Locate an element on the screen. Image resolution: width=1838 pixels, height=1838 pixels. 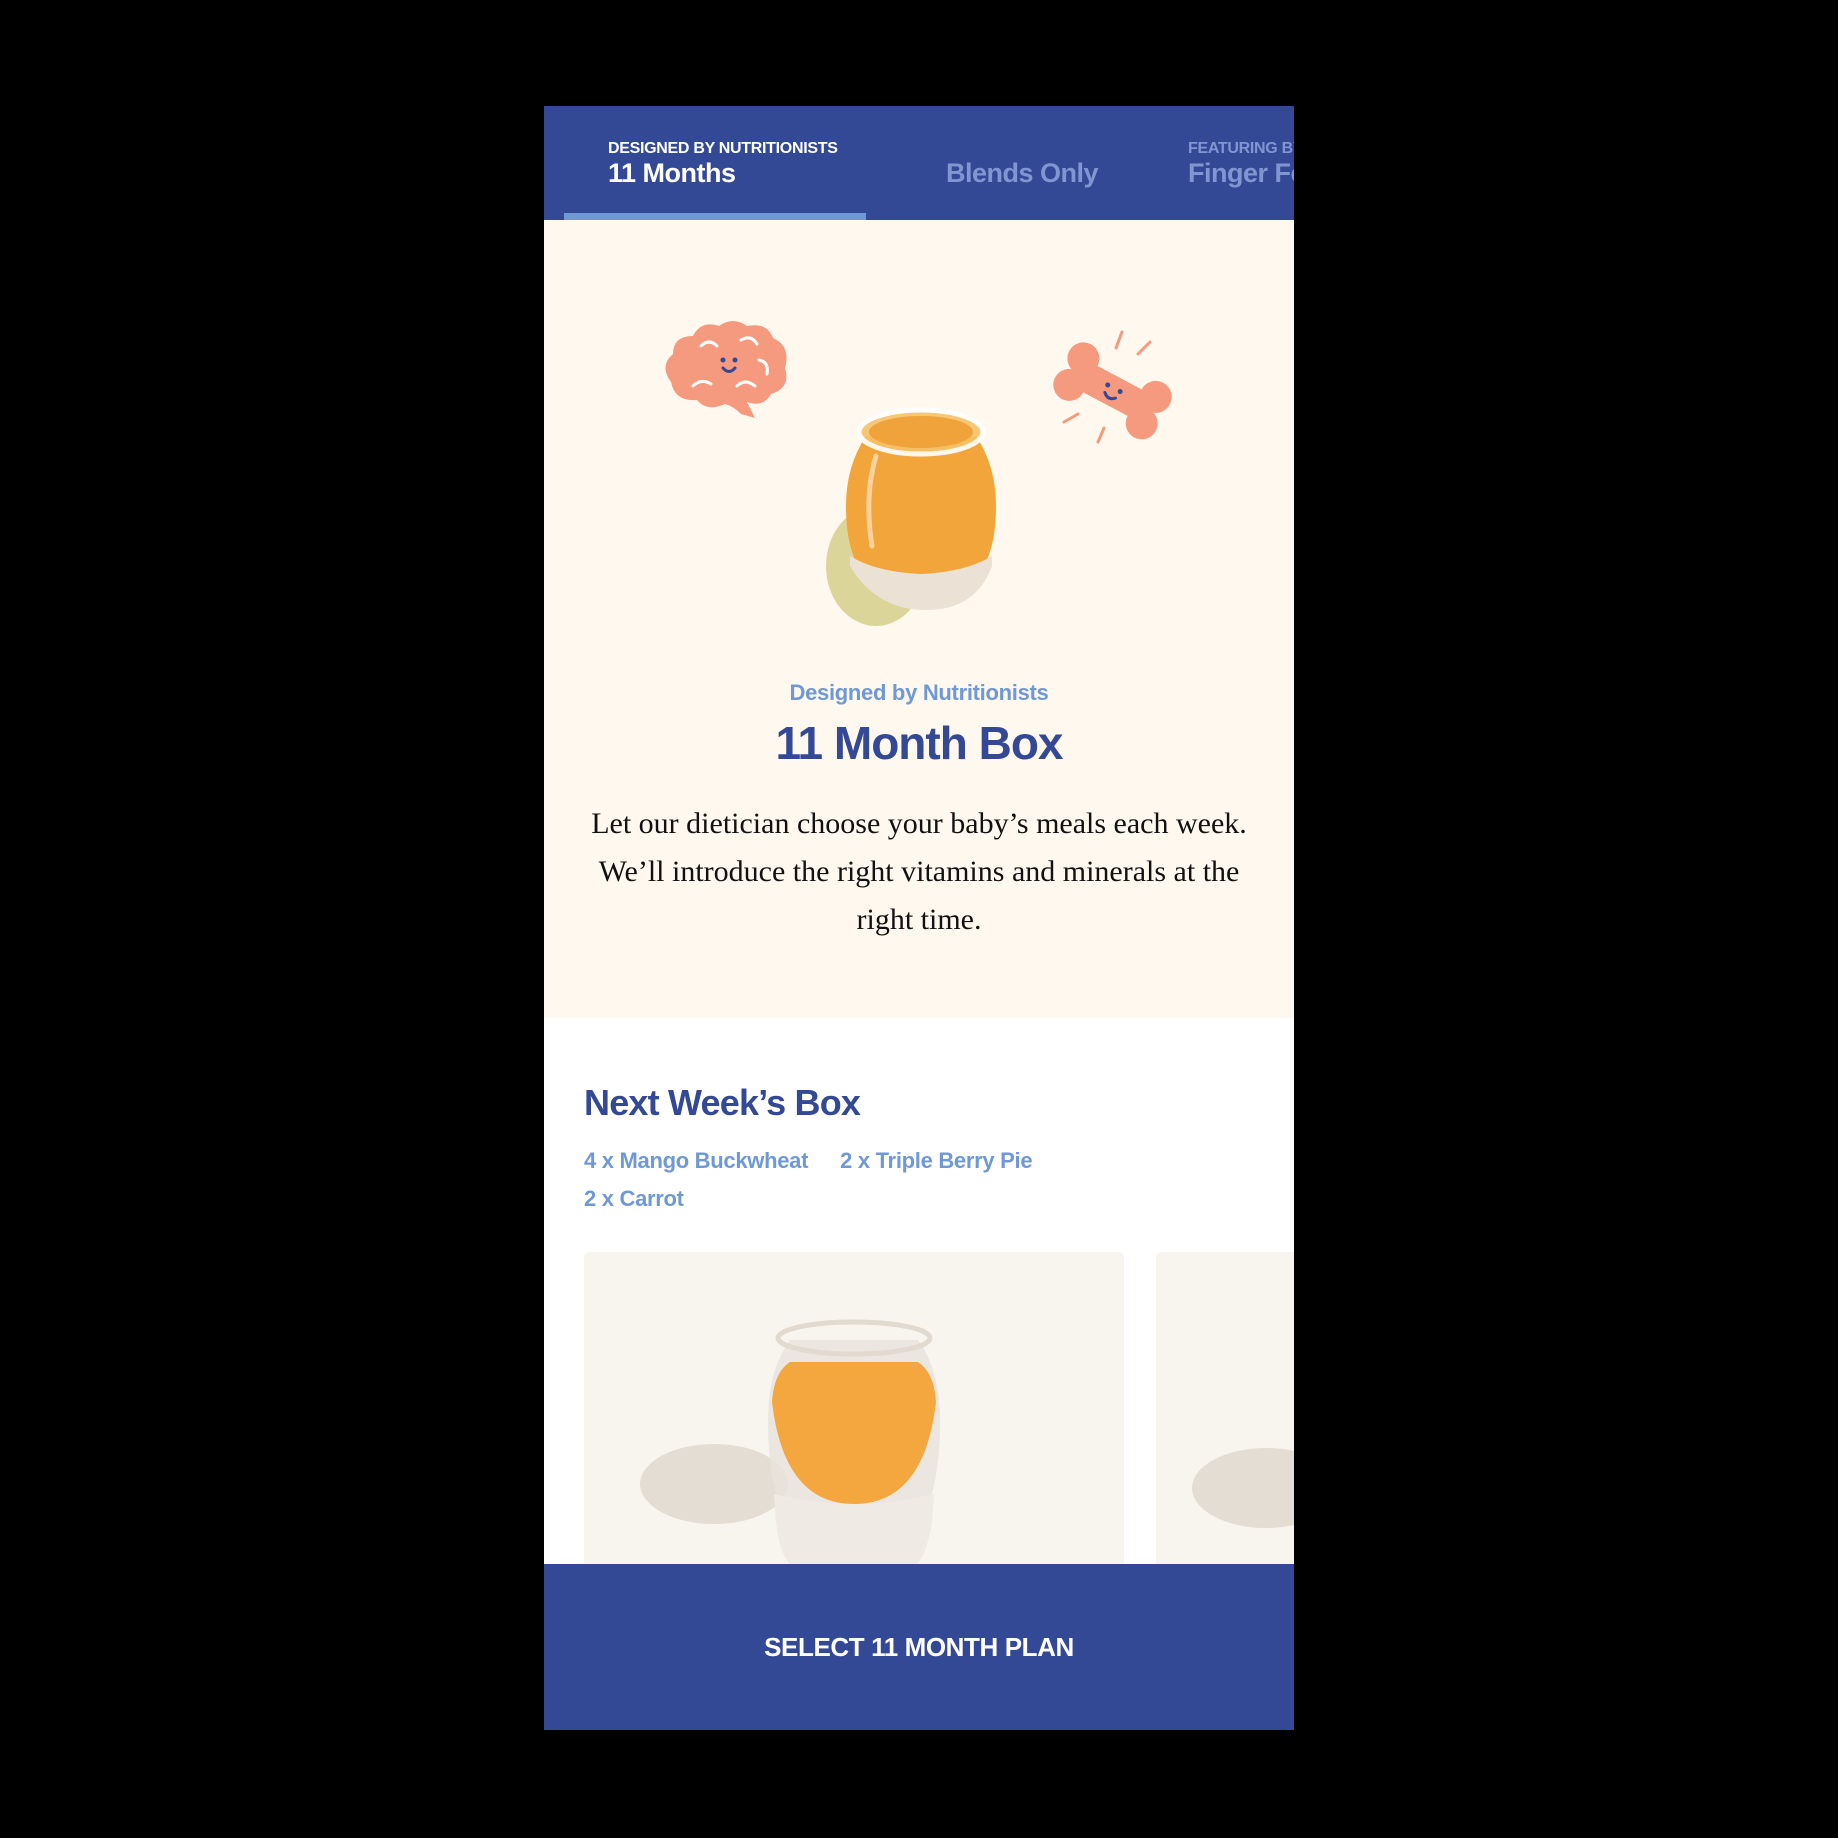
tab-label: Finger Fo is located at coordinates (1241, 173).